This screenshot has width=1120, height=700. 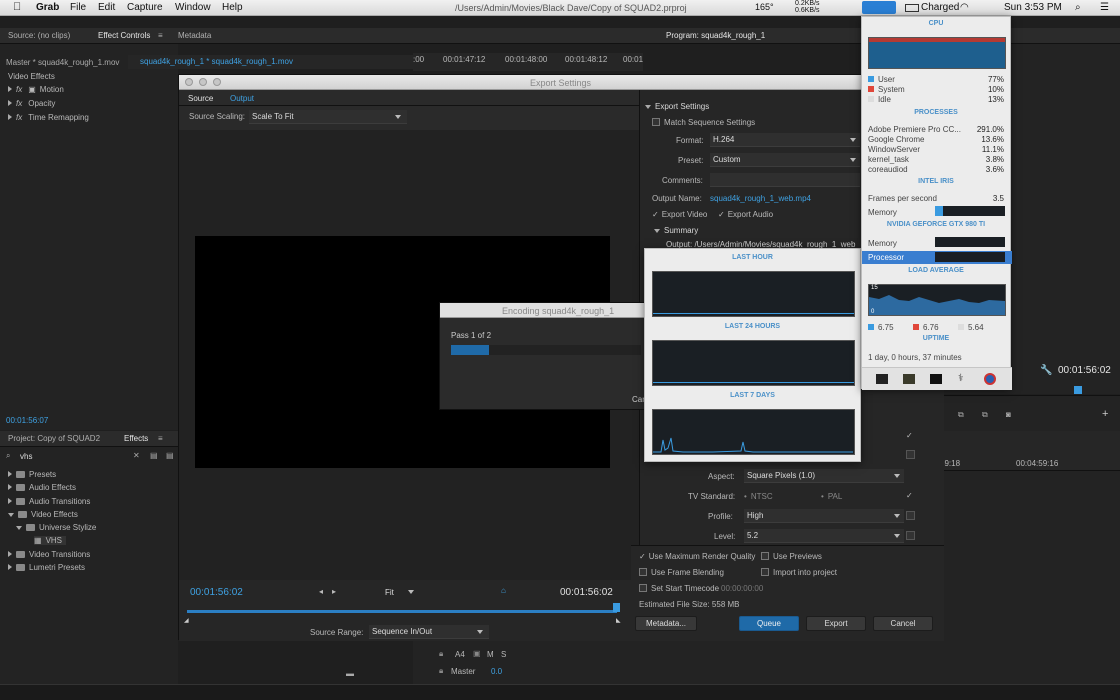 I want to click on level-select: 5.2, so click(x=824, y=536).